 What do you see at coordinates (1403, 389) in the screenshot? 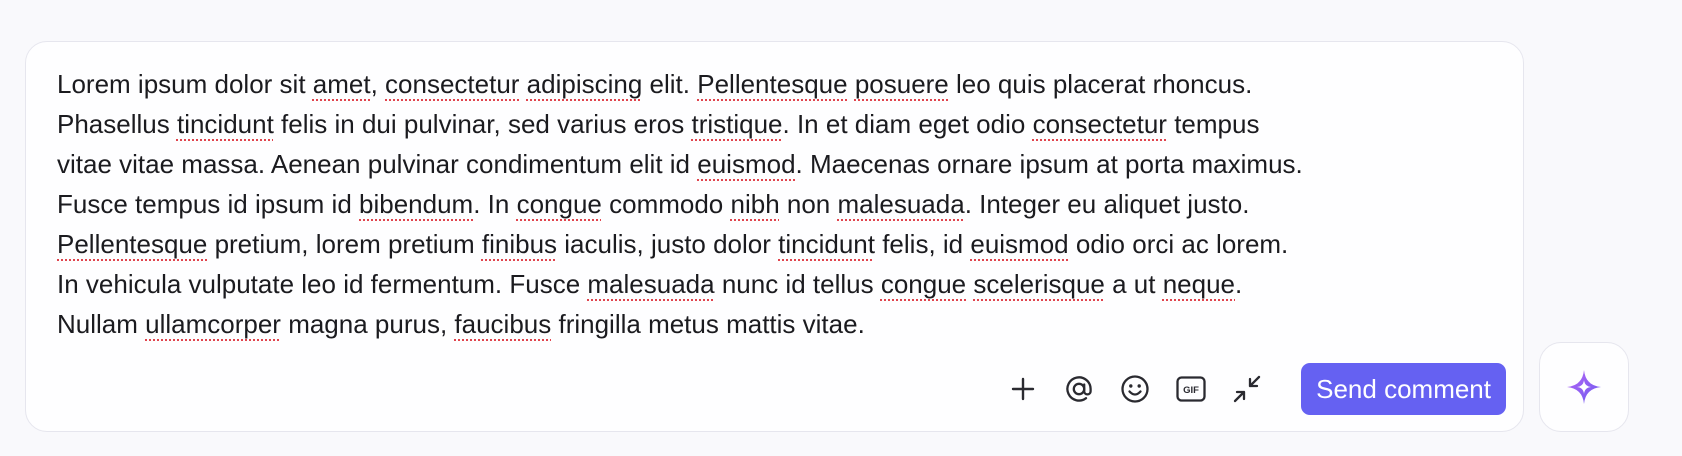
I see `send-comment-button: Send comment` at bounding box center [1403, 389].